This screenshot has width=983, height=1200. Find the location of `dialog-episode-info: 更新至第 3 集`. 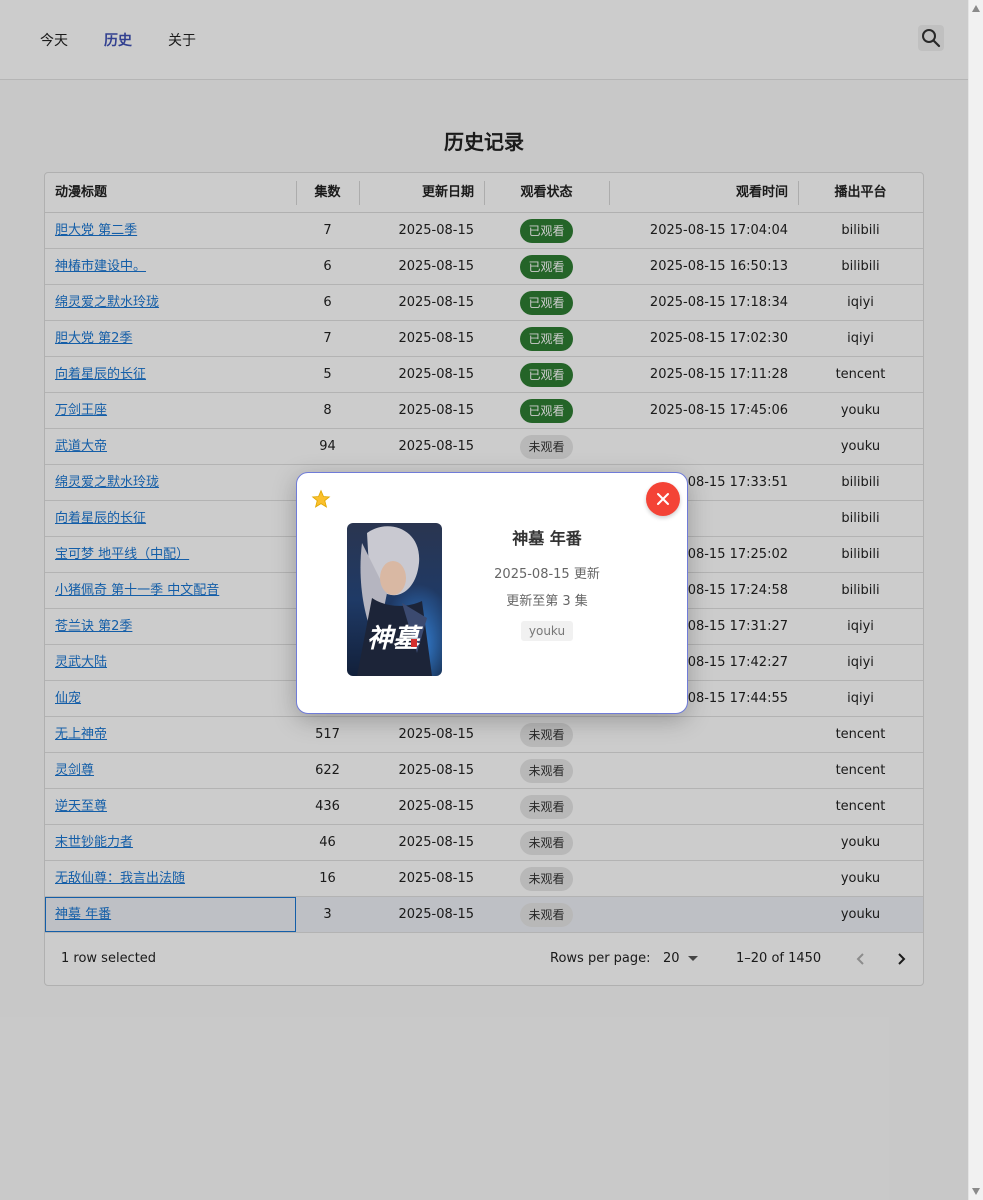

dialog-episode-info: 更新至第 3 集 is located at coordinates (547, 601).